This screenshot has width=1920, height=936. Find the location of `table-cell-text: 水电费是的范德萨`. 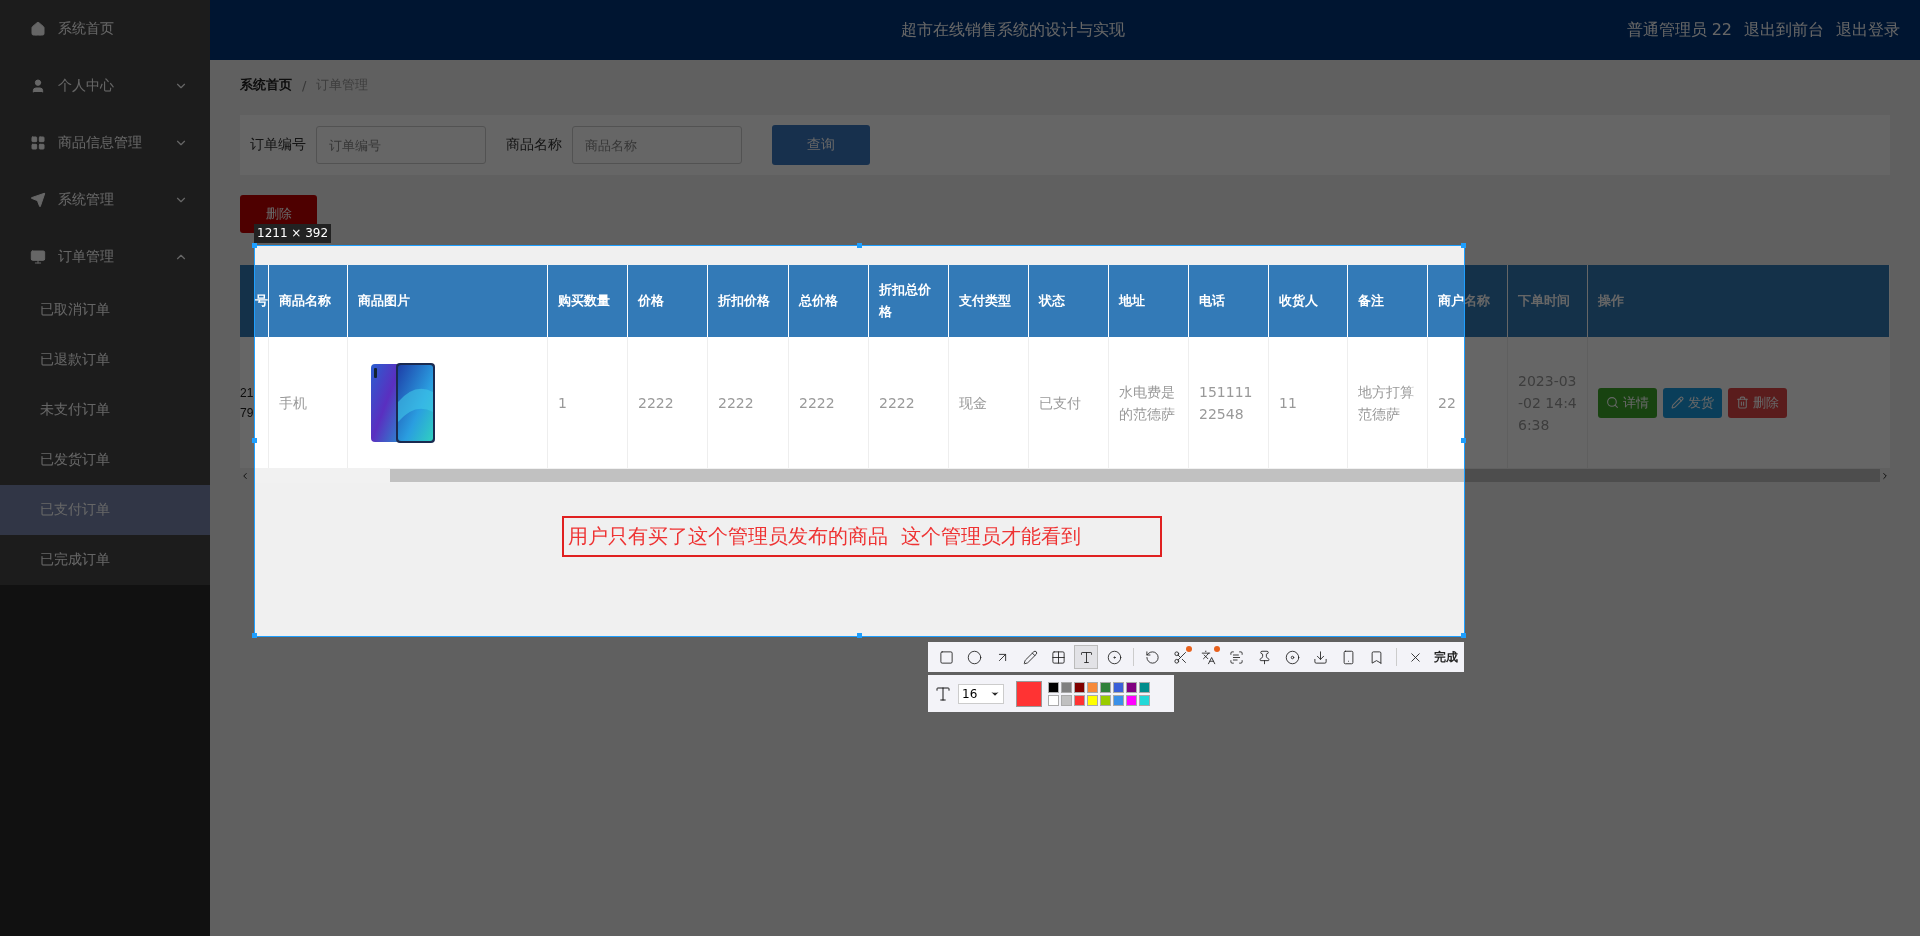

table-cell-text: 水电费是的范德萨 is located at coordinates (1147, 403).